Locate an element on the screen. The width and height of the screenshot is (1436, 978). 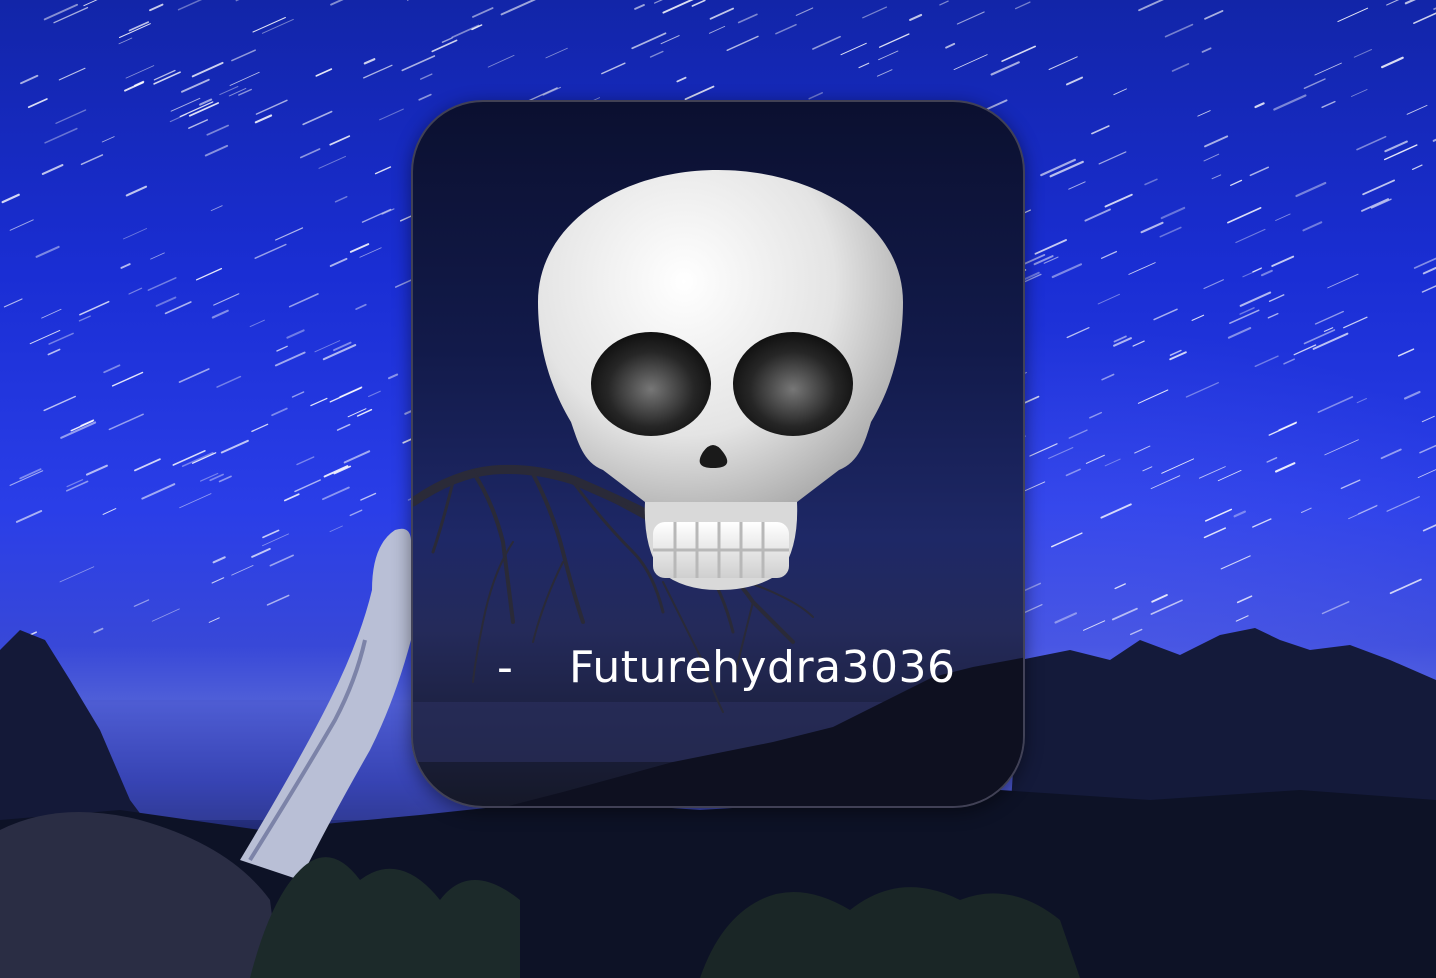
skull-icon is located at coordinates (720, 380).